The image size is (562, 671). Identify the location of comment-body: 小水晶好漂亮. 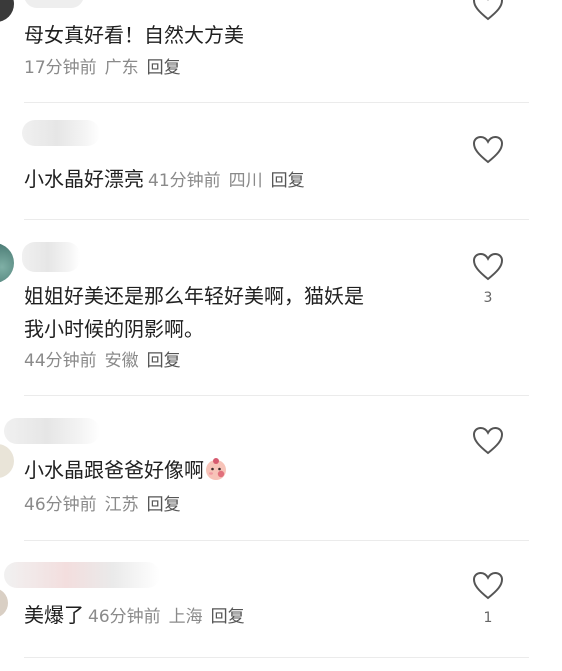
(84, 179).